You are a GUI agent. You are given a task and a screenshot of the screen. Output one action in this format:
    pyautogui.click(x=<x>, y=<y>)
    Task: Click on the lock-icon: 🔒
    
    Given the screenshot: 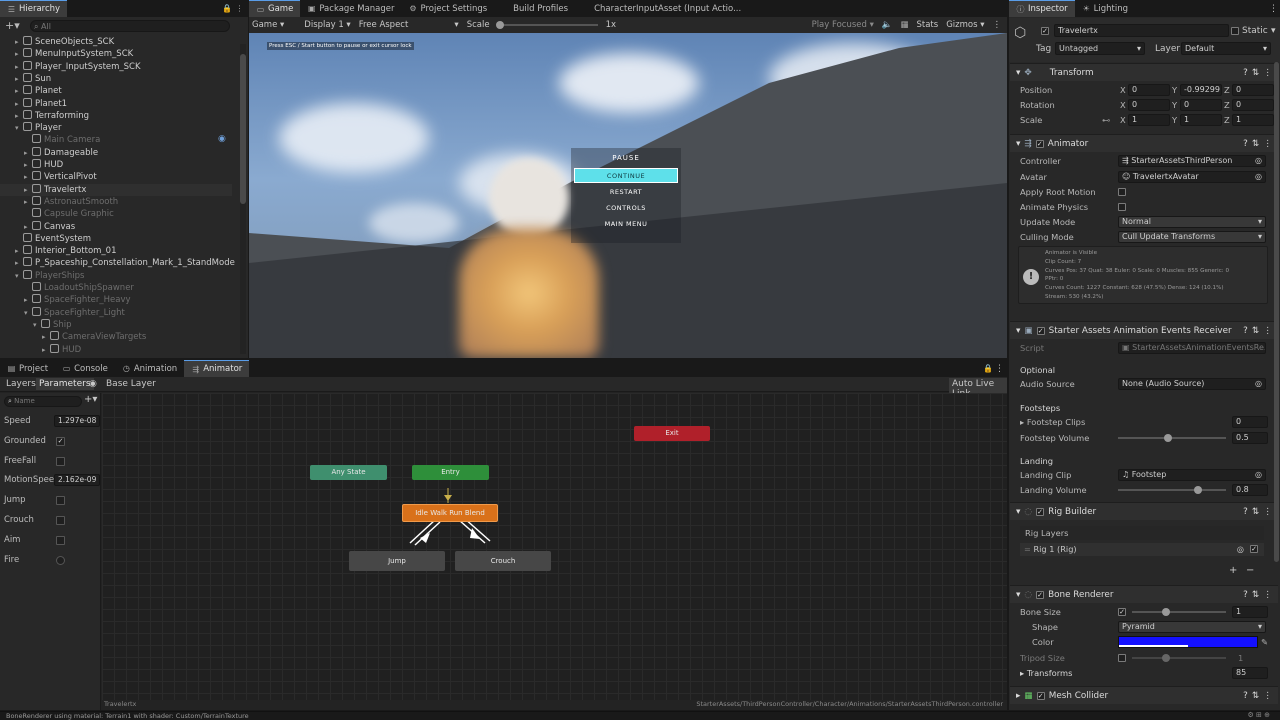 What is the action you would take?
    pyautogui.click(x=227, y=8)
    